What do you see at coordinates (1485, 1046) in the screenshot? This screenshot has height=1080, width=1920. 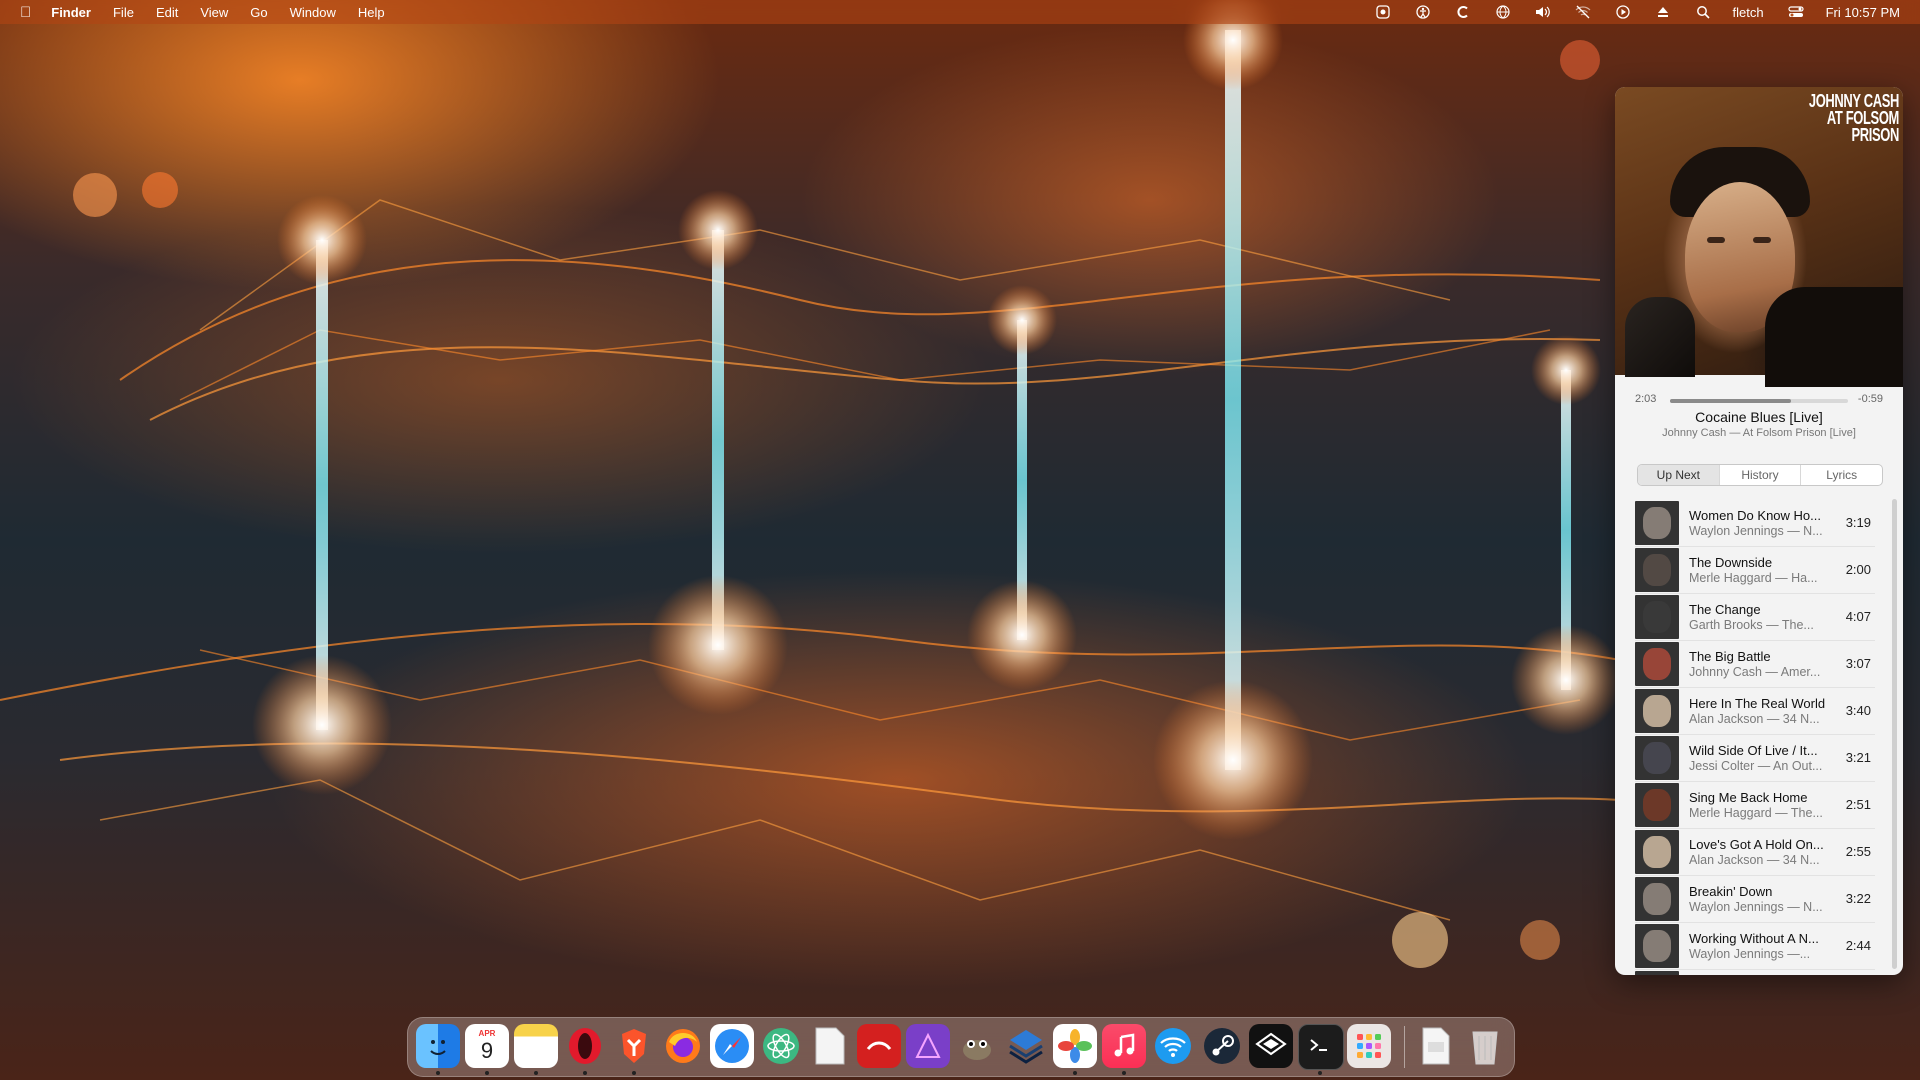 I see `trash-icon` at bounding box center [1485, 1046].